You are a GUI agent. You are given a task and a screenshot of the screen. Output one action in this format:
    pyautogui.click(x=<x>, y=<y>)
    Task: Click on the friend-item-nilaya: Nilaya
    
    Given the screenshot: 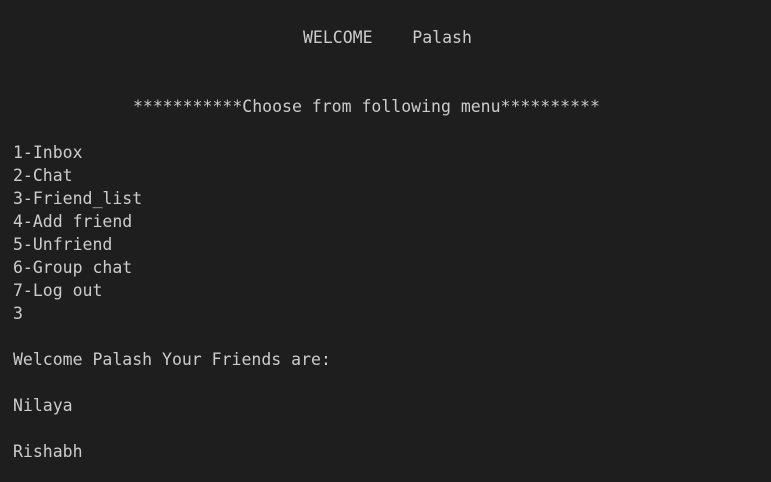 What is the action you would take?
    pyautogui.click(x=43, y=405)
    